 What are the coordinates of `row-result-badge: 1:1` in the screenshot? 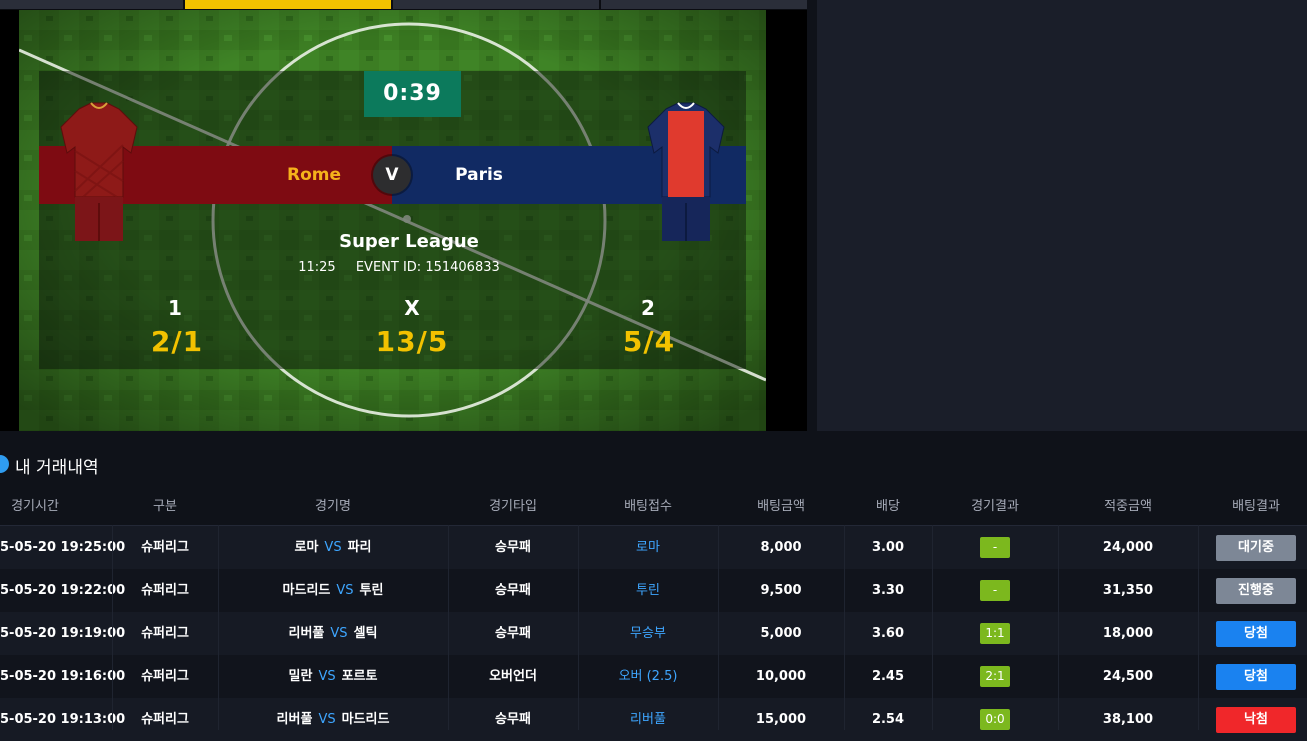 It's located at (995, 633).